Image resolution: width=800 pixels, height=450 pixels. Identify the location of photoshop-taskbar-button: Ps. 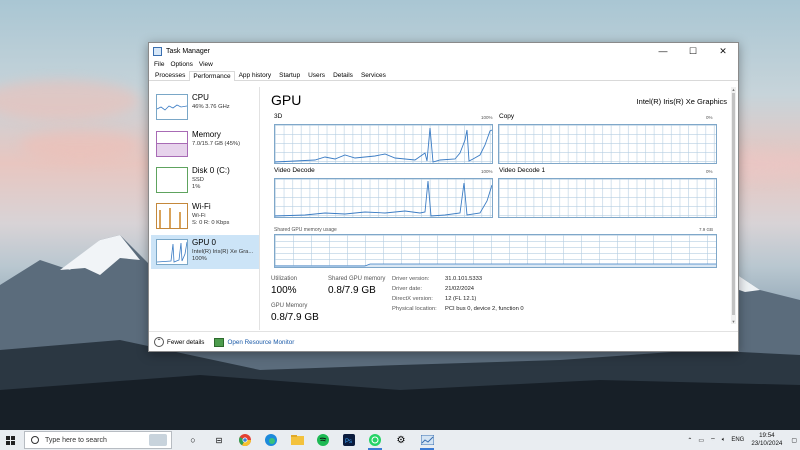
(349, 440).